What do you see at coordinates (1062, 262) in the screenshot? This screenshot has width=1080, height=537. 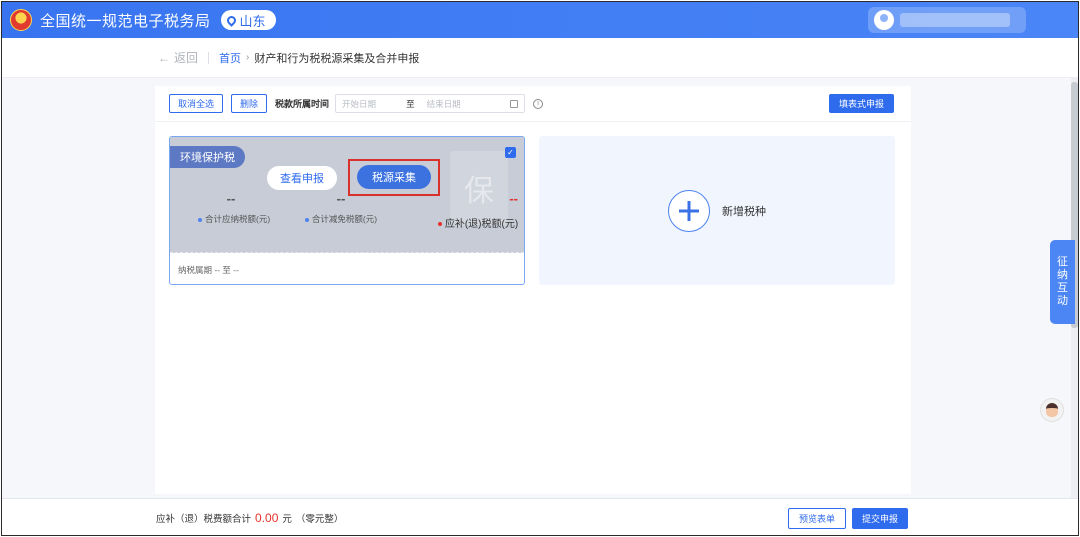 I see `side-tab-char: 征` at bounding box center [1062, 262].